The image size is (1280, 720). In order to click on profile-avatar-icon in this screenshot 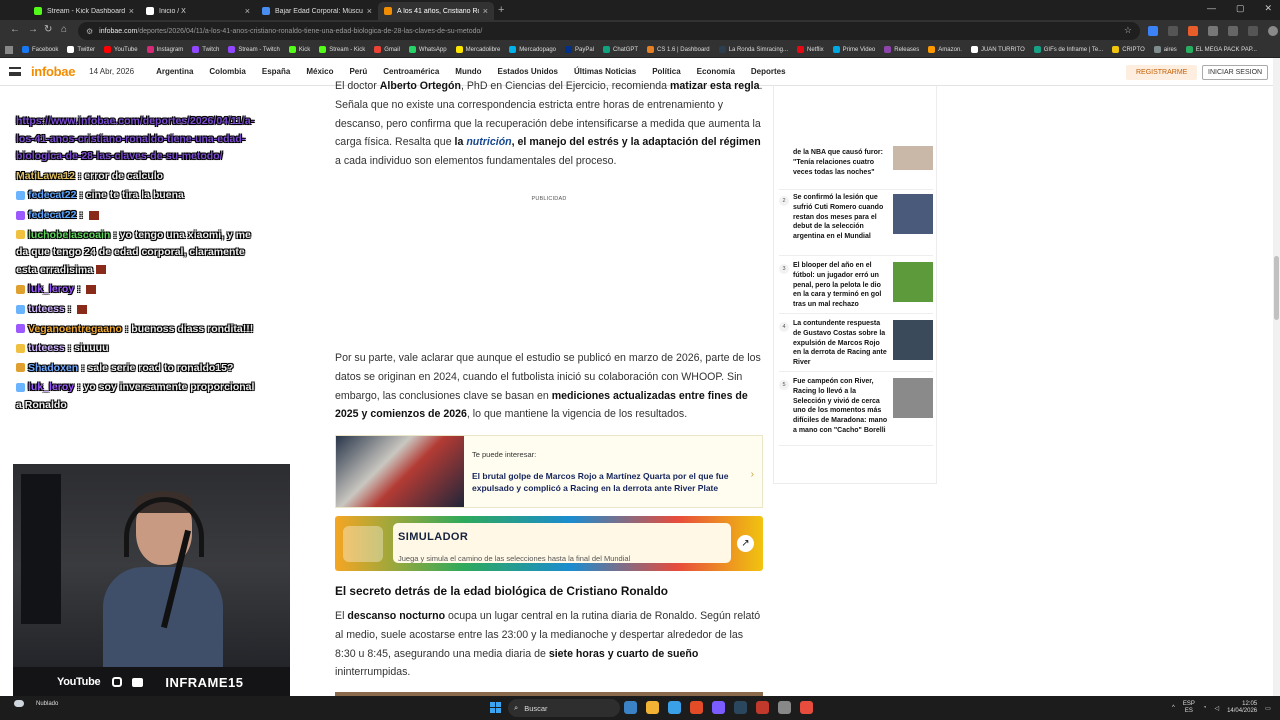, I will do `click(1273, 31)`.